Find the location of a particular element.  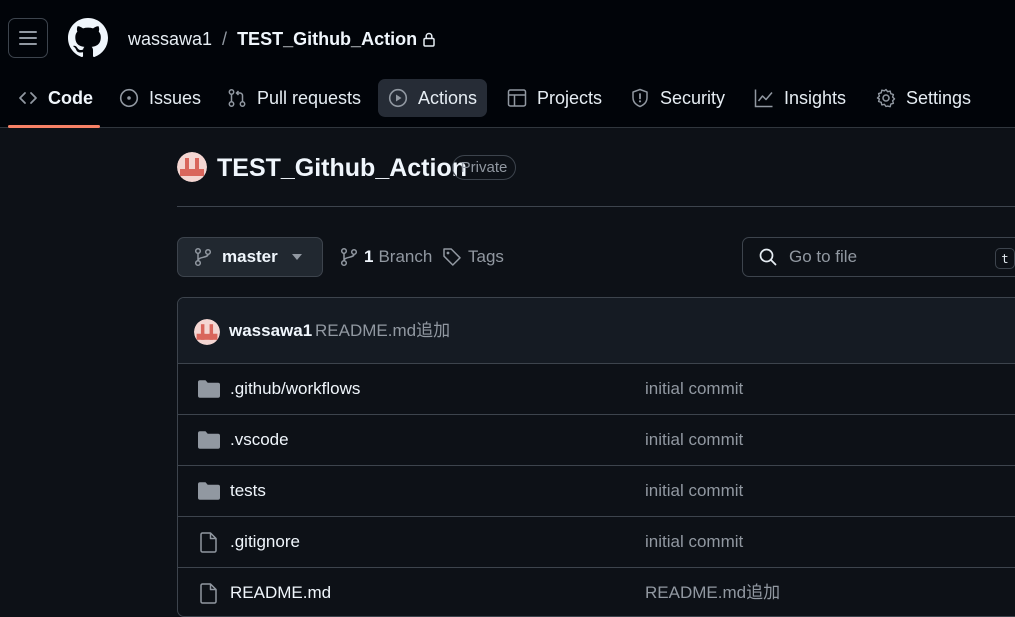

owner-link: wassawa1 is located at coordinates (170, 39).